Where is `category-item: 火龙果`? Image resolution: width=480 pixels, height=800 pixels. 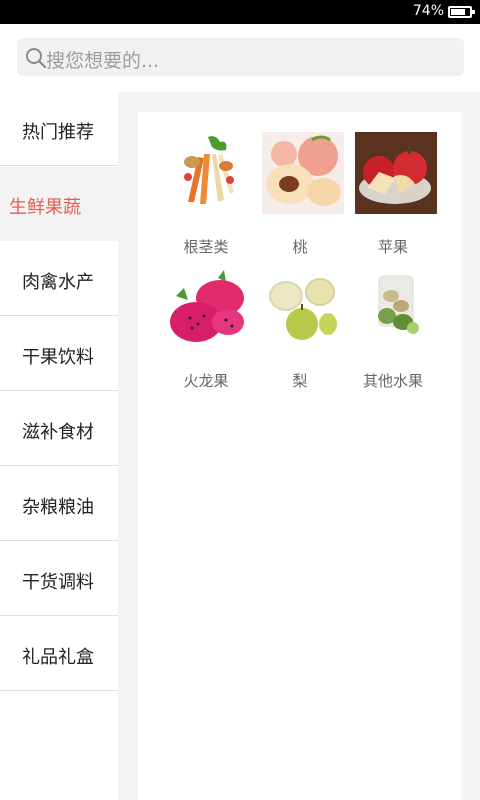
category-item: 火龙果 is located at coordinates (206, 328).